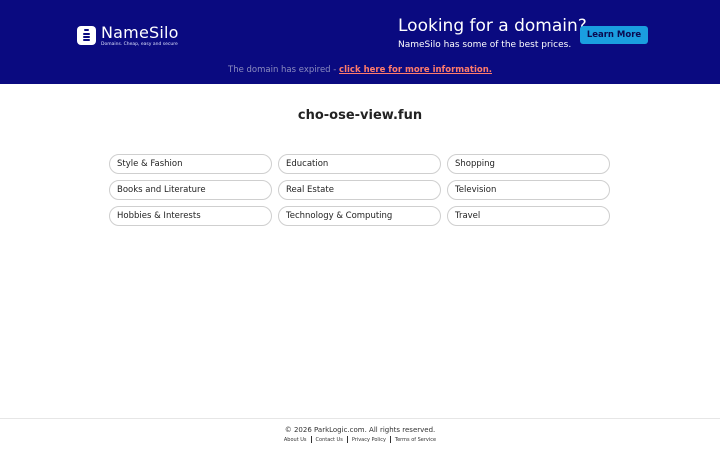 This screenshot has height=450, width=720. I want to click on category-link: Real Estate, so click(359, 190).